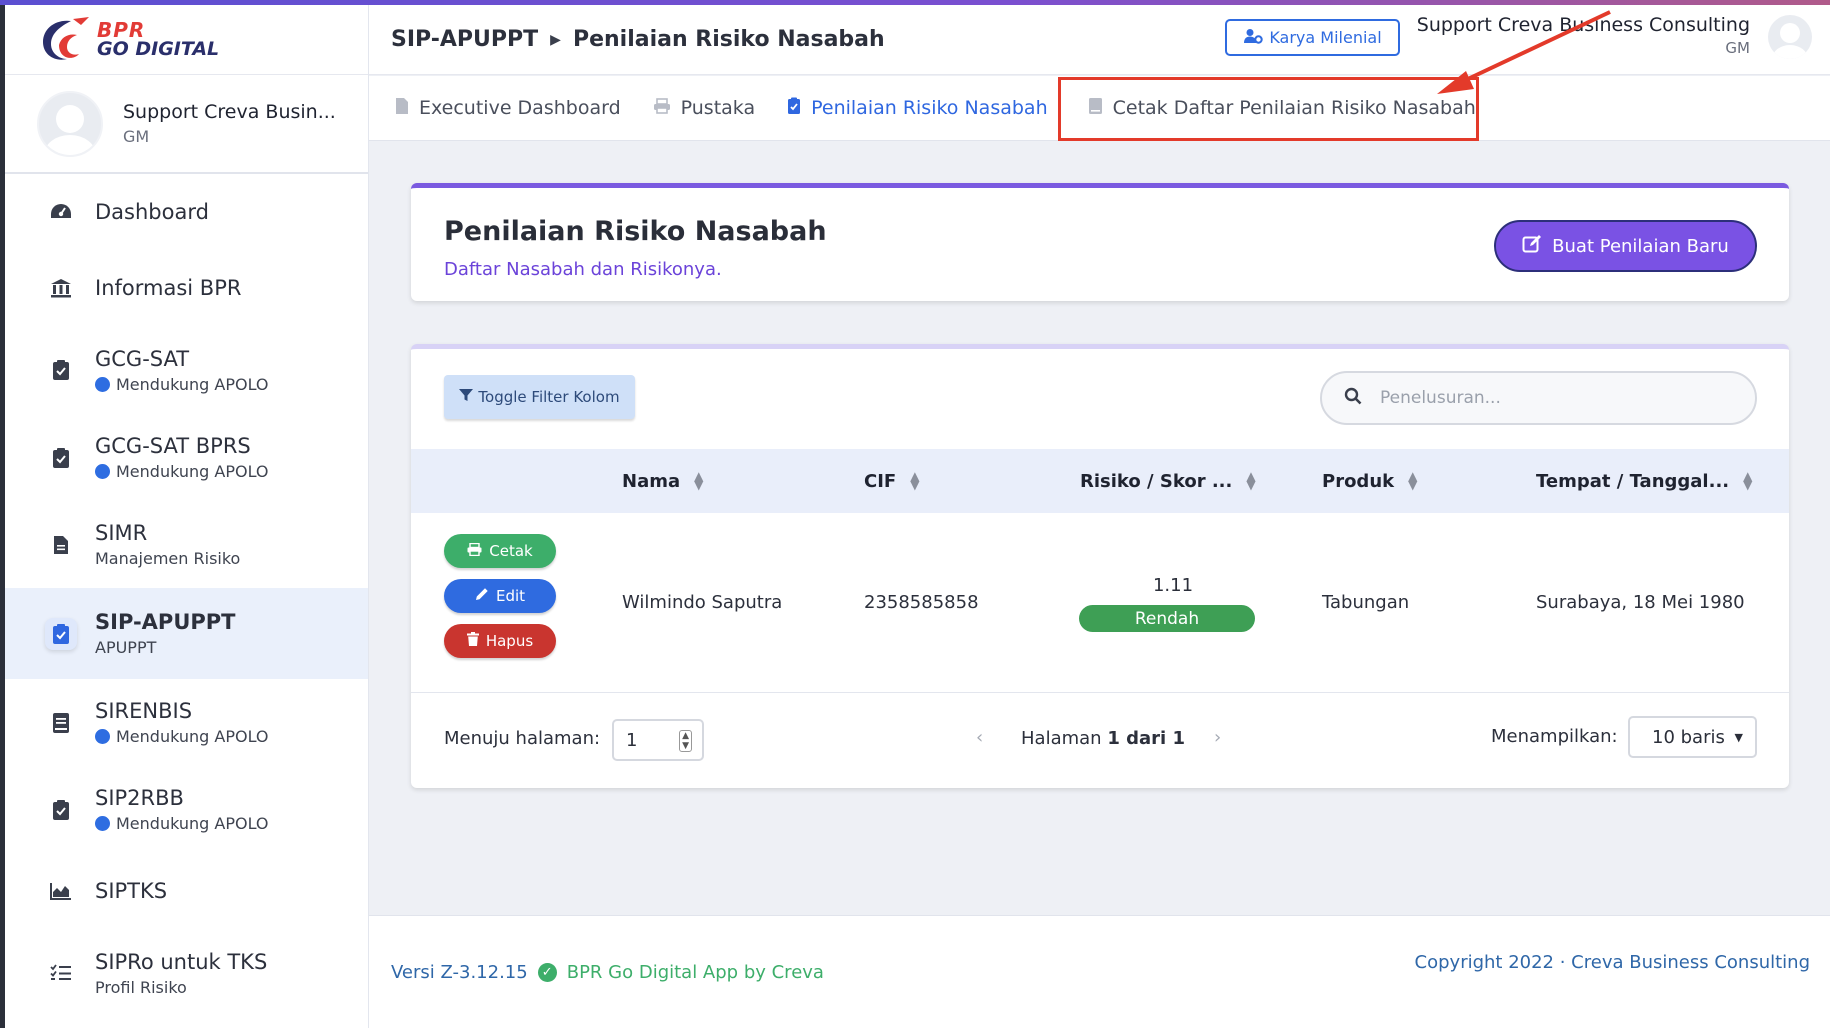  What do you see at coordinates (1554, 736) in the screenshot?
I see `rows-per-page-label: Menampilkan:` at bounding box center [1554, 736].